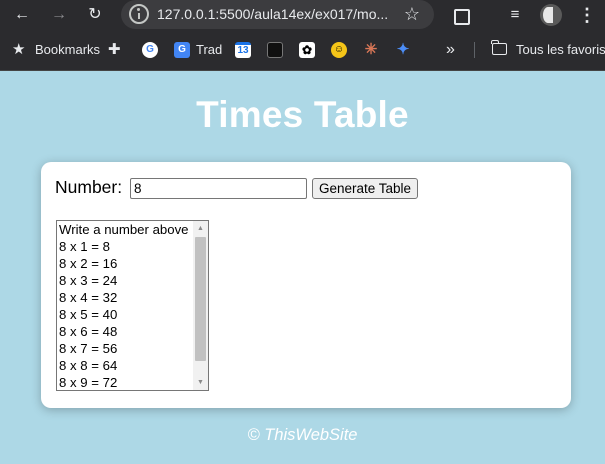  Describe the element at coordinates (499, 47) in the screenshot. I see `folder-icon` at that location.